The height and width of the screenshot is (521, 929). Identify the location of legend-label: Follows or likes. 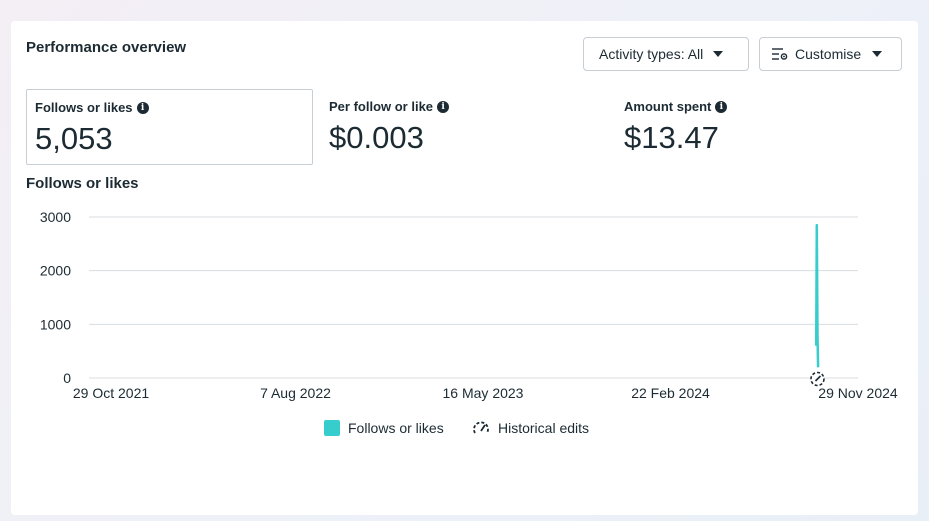
(396, 428).